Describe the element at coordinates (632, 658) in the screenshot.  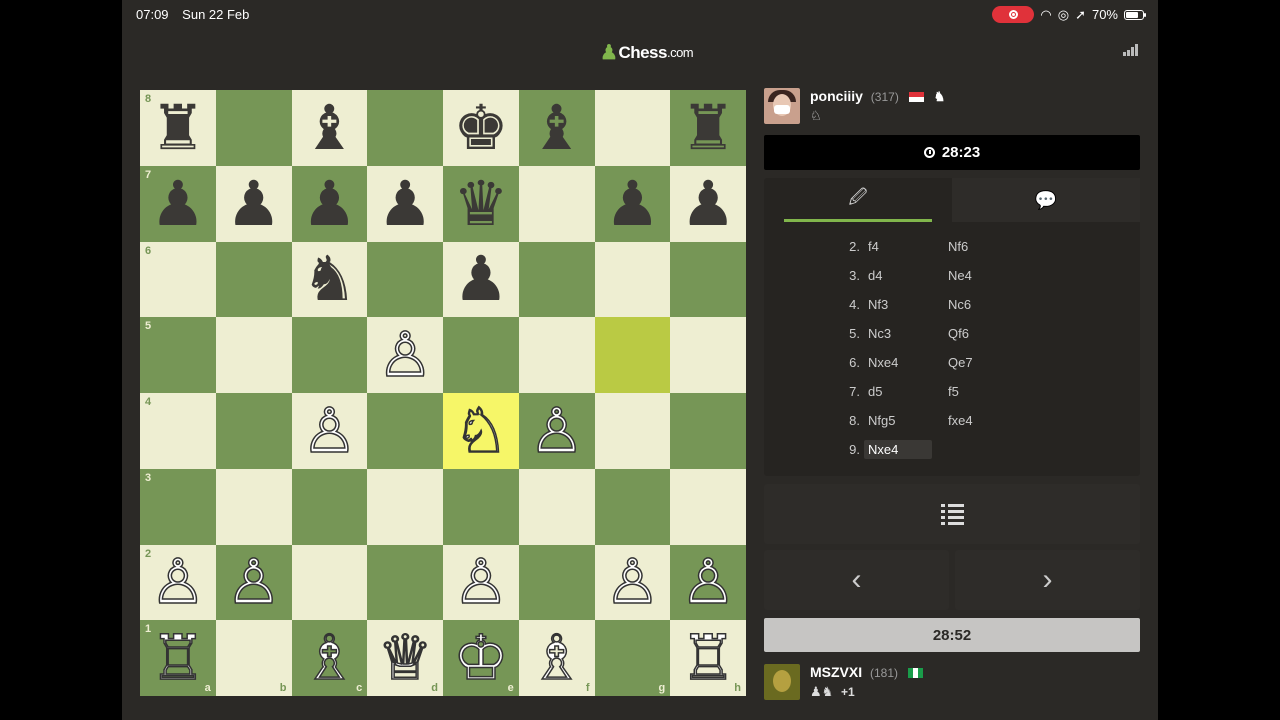
I see `square-g1: g` at that location.